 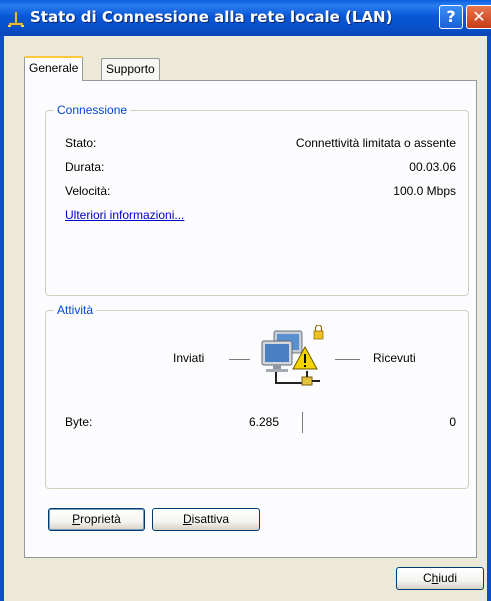 What do you see at coordinates (81, 143) in the screenshot?
I see `stato-label: Stato:` at bounding box center [81, 143].